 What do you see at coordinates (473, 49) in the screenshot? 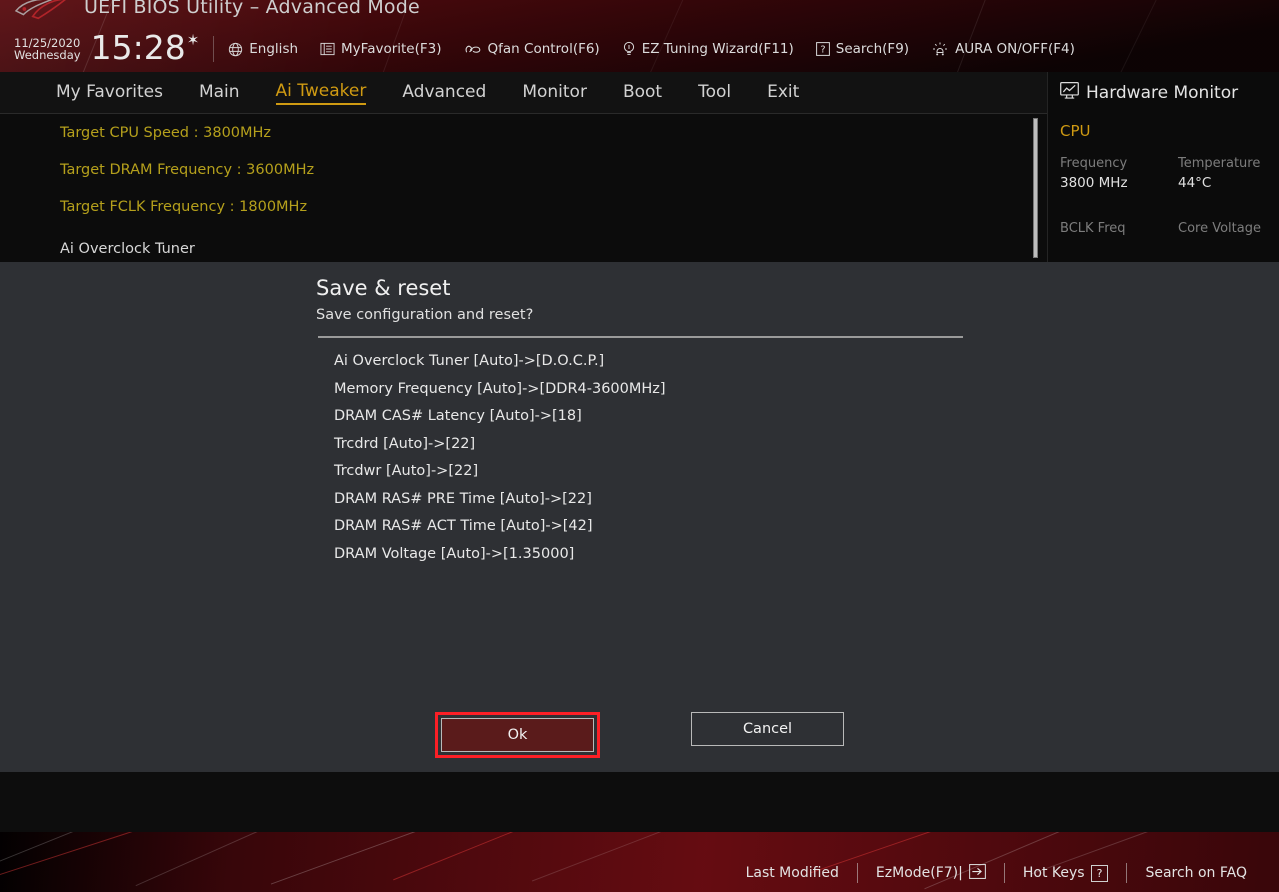
I see `fan-icon` at bounding box center [473, 49].